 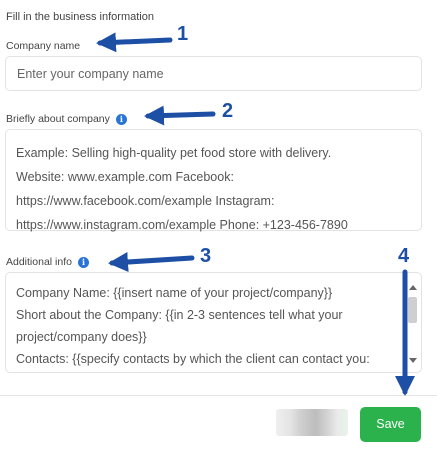 What do you see at coordinates (312, 422) in the screenshot?
I see `blurred-button` at bounding box center [312, 422].